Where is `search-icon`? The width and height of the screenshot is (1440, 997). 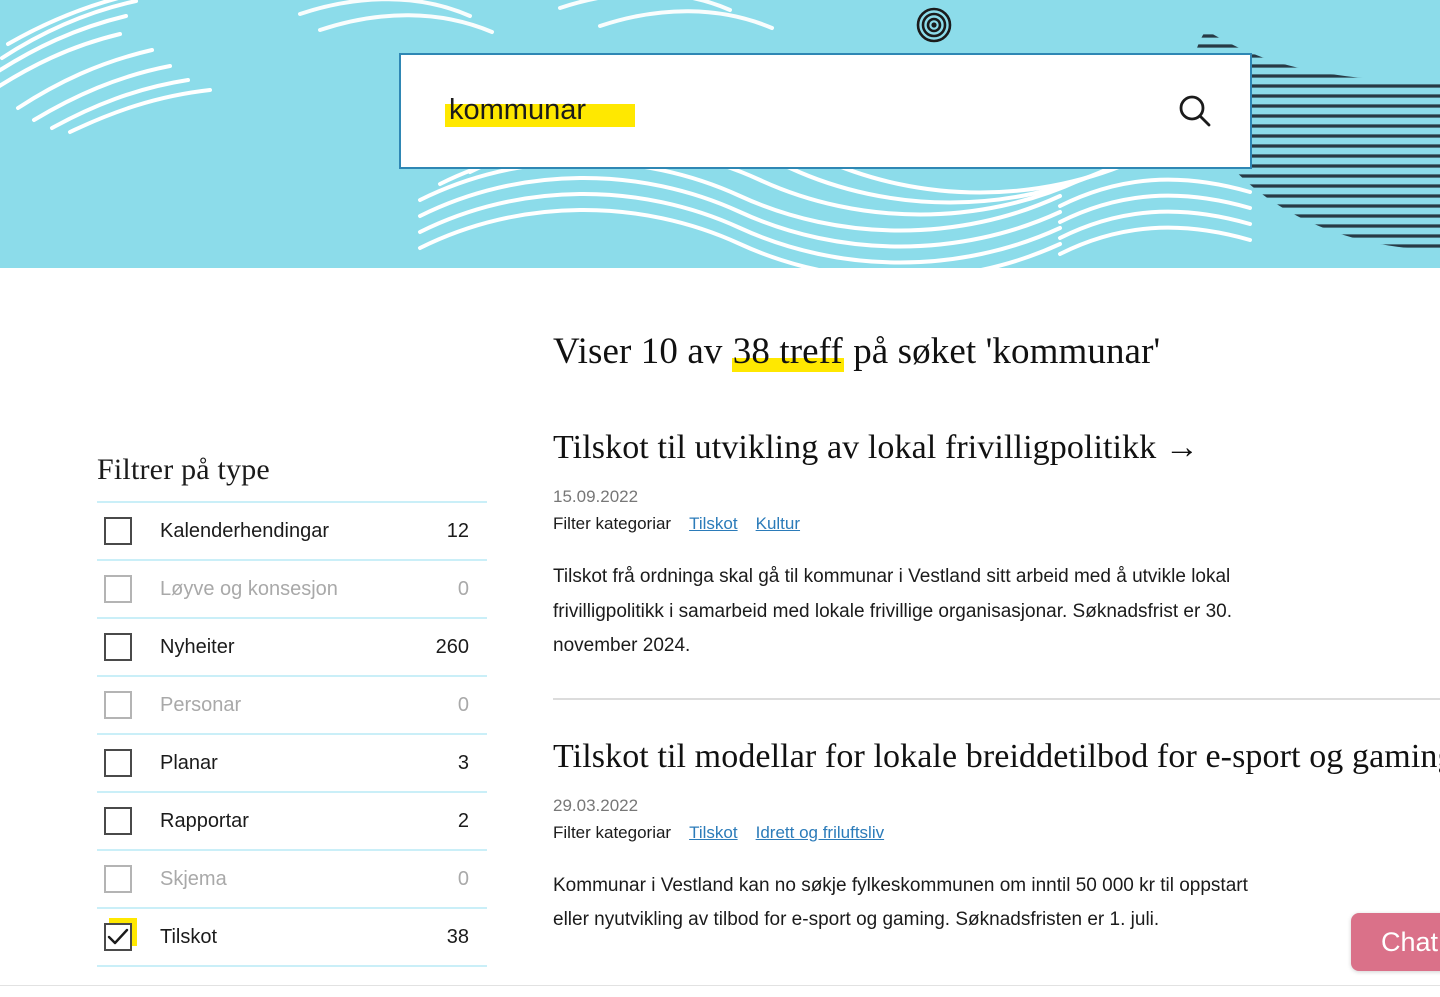 search-icon is located at coordinates (1195, 111).